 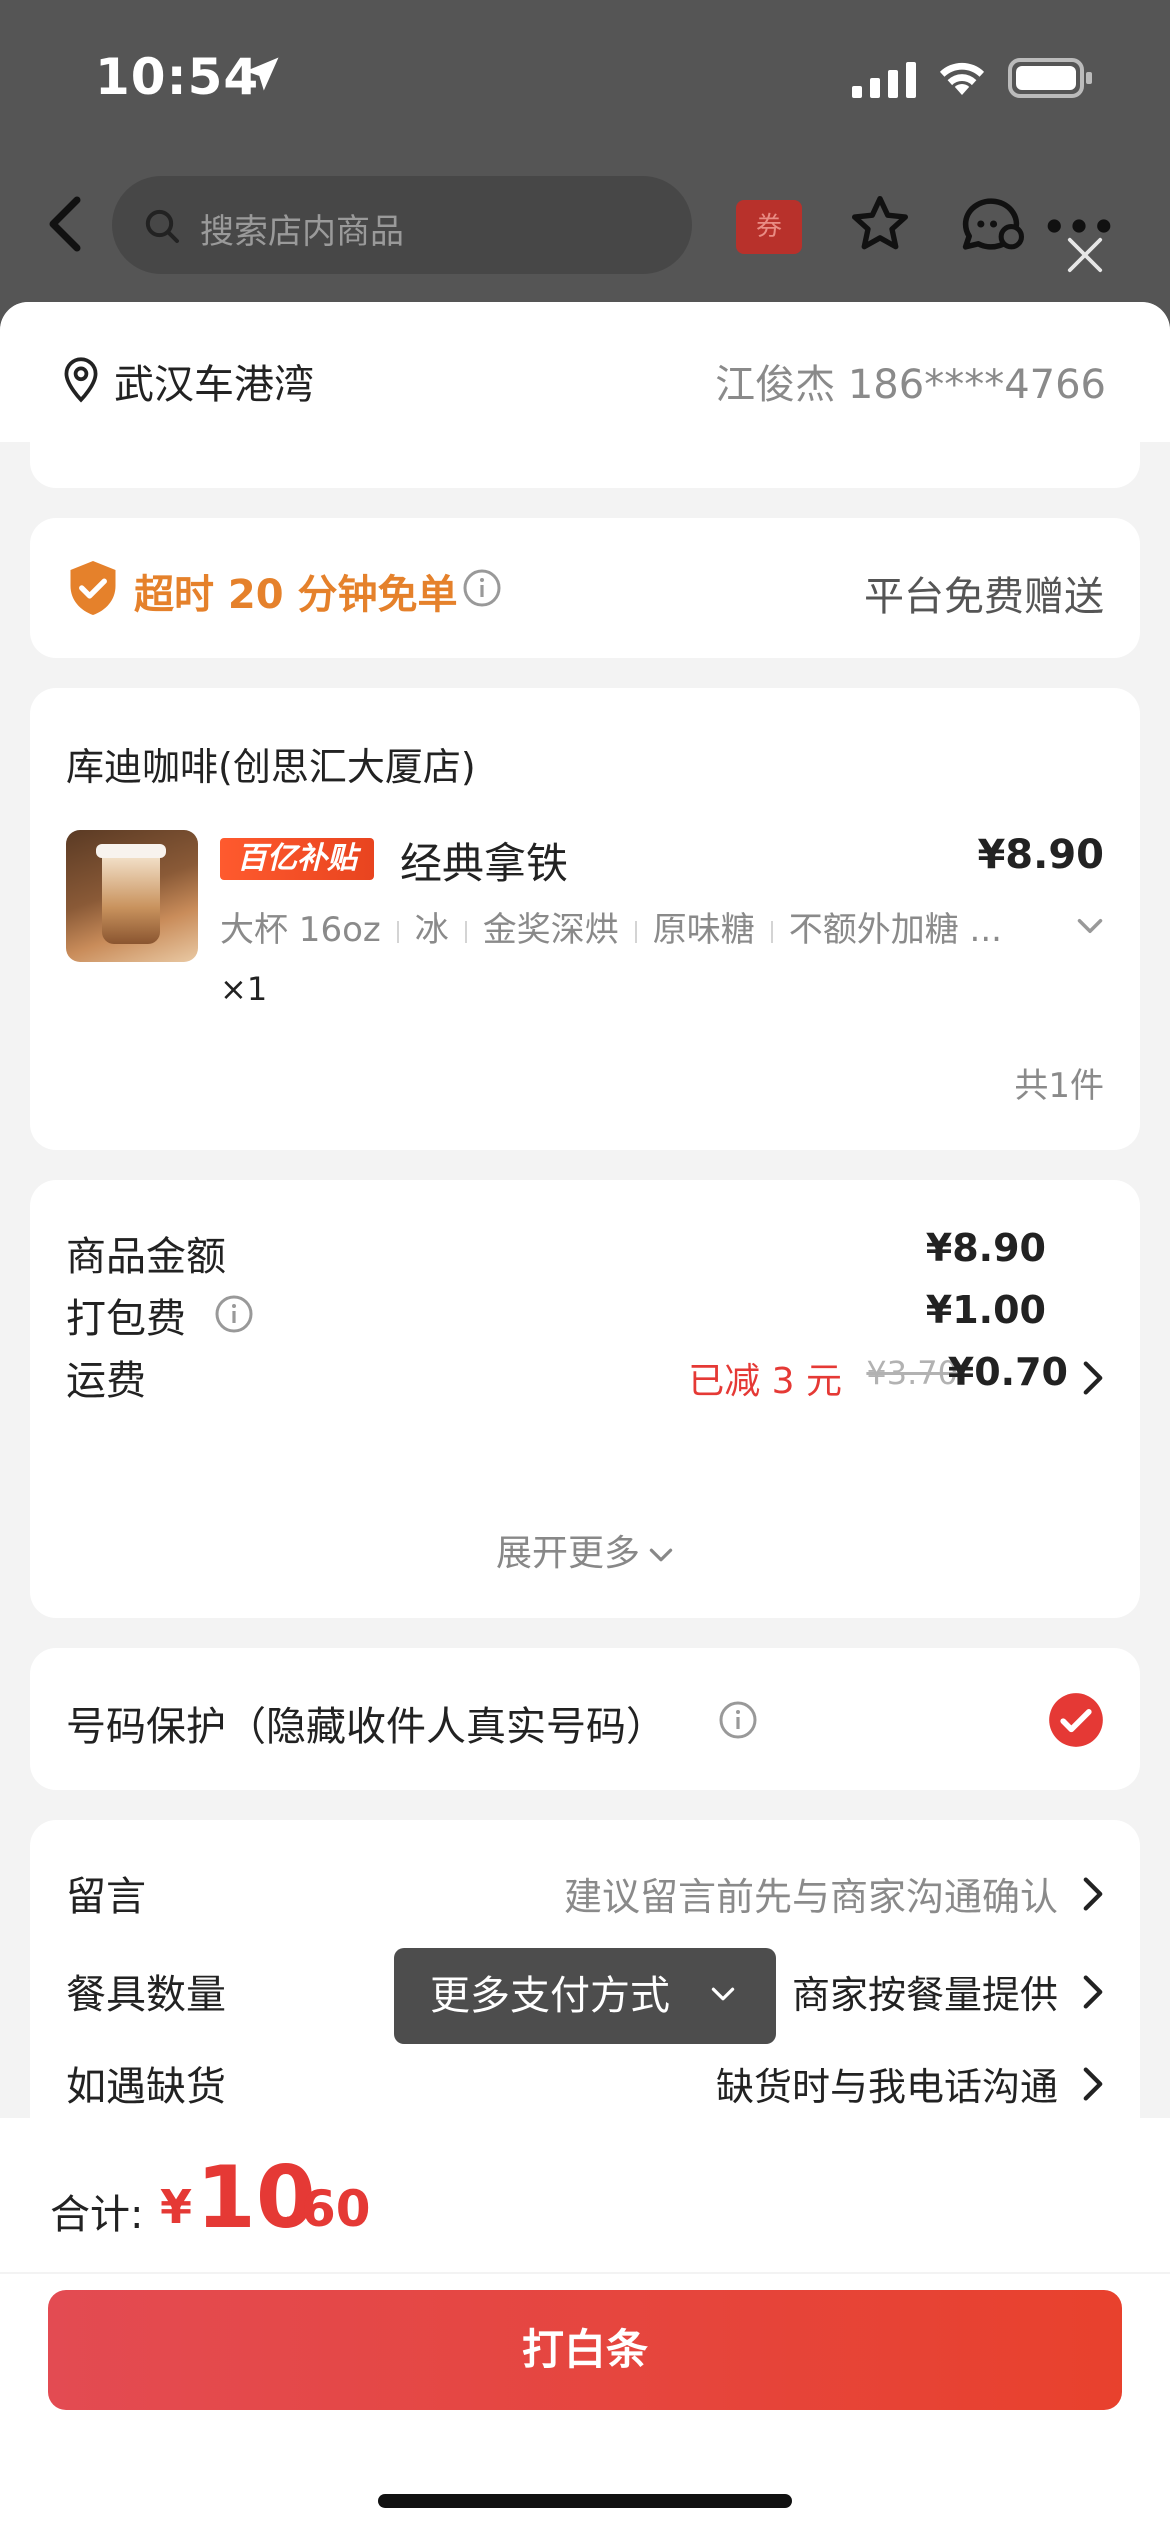 I want to click on location-arrow-icon, so click(x=262, y=74).